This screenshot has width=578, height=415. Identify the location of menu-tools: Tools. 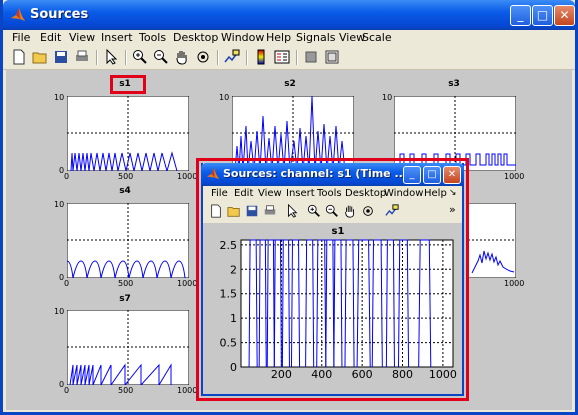
(152, 37).